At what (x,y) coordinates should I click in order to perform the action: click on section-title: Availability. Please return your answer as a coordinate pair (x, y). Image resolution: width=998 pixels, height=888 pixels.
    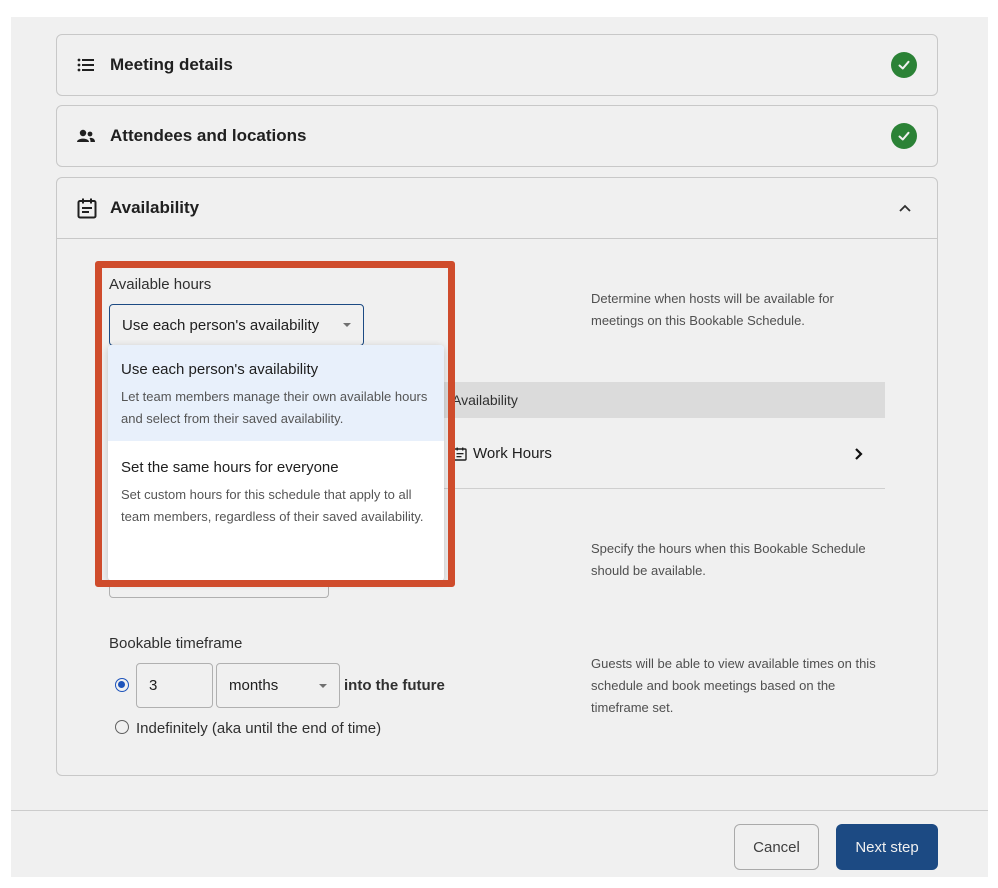
    Looking at the image, I should click on (155, 207).